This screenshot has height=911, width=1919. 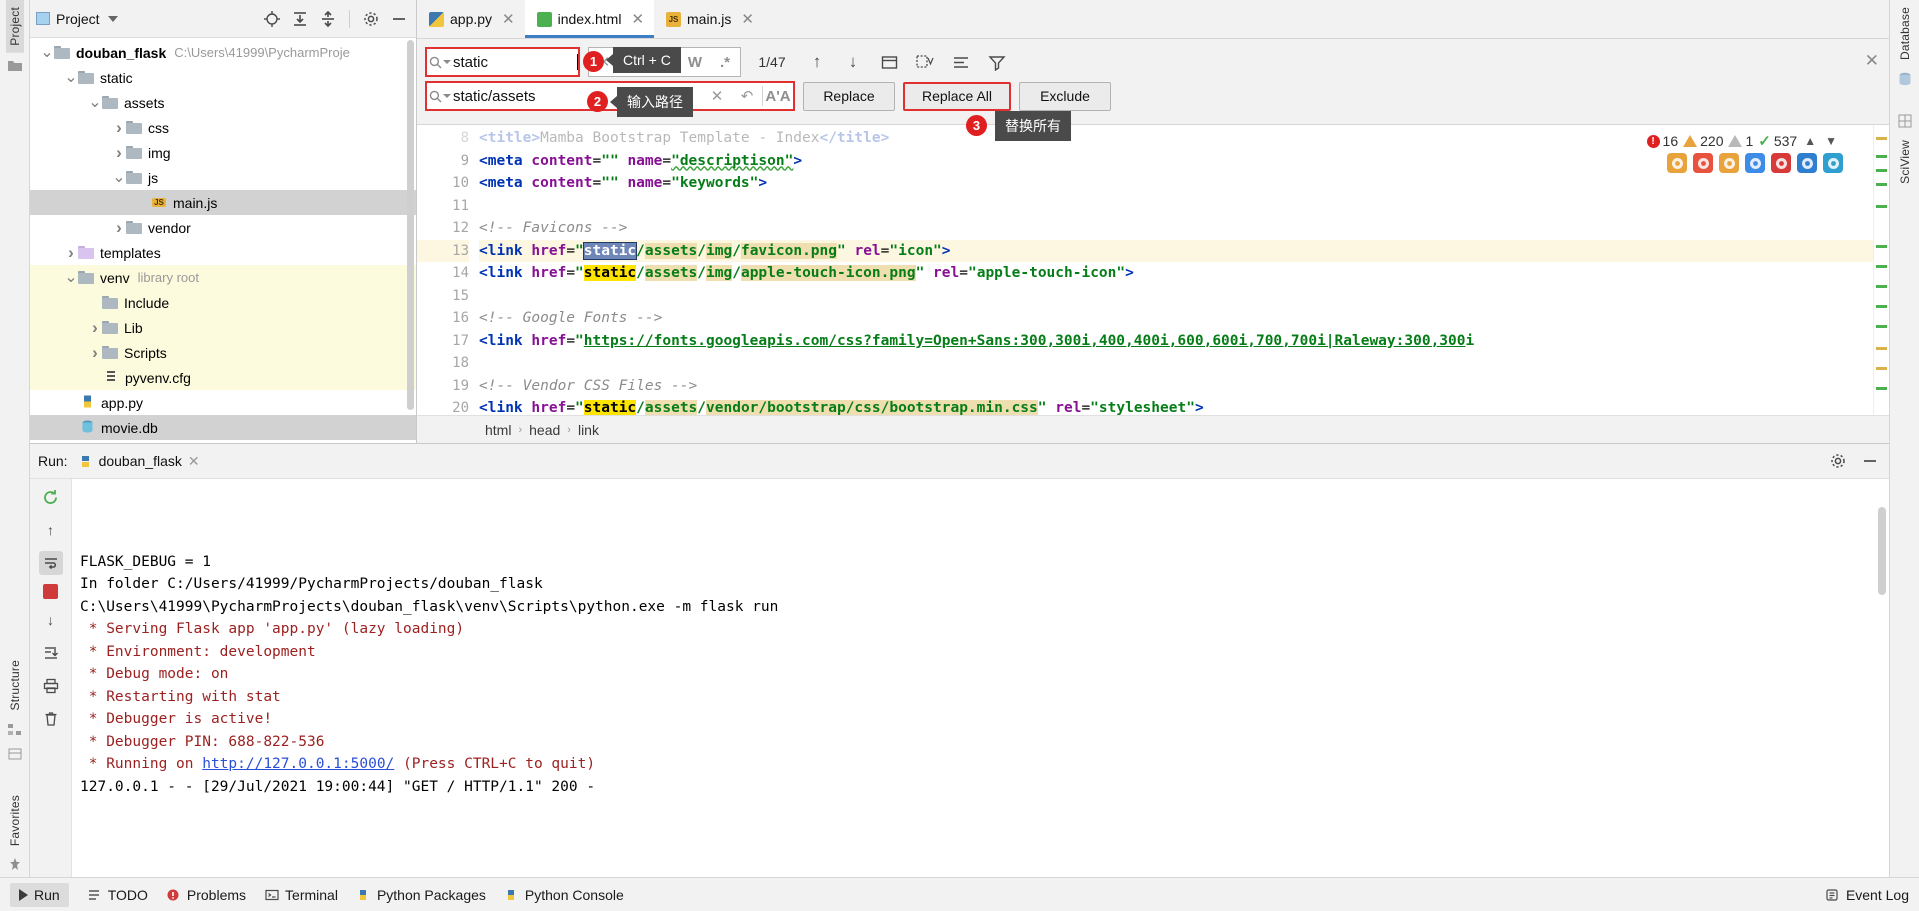 What do you see at coordinates (1176, 228) in the screenshot?
I see `code-line: <!-- Favicons -->` at bounding box center [1176, 228].